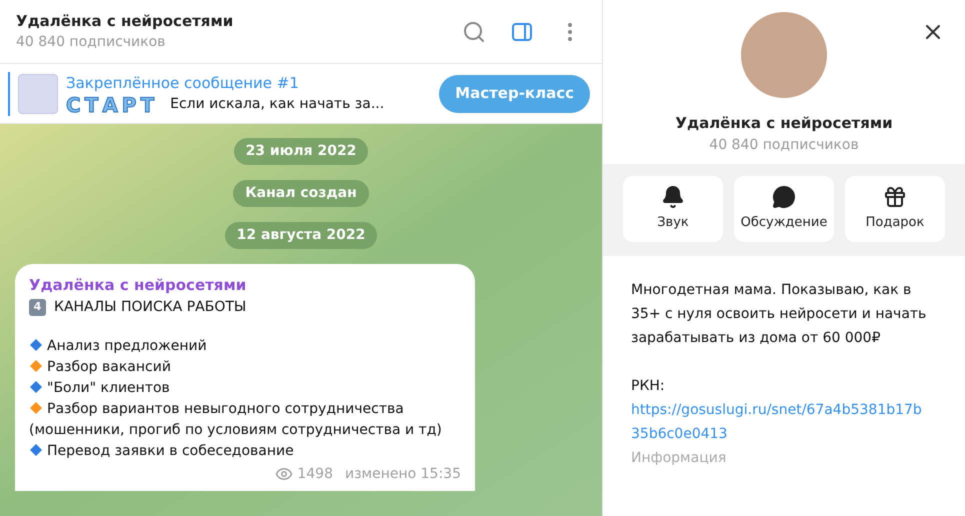 This screenshot has width=965, height=516. Describe the element at coordinates (784, 145) in the screenshot. I see `profile-subscribers: 40 840 подписчиков` at that location.